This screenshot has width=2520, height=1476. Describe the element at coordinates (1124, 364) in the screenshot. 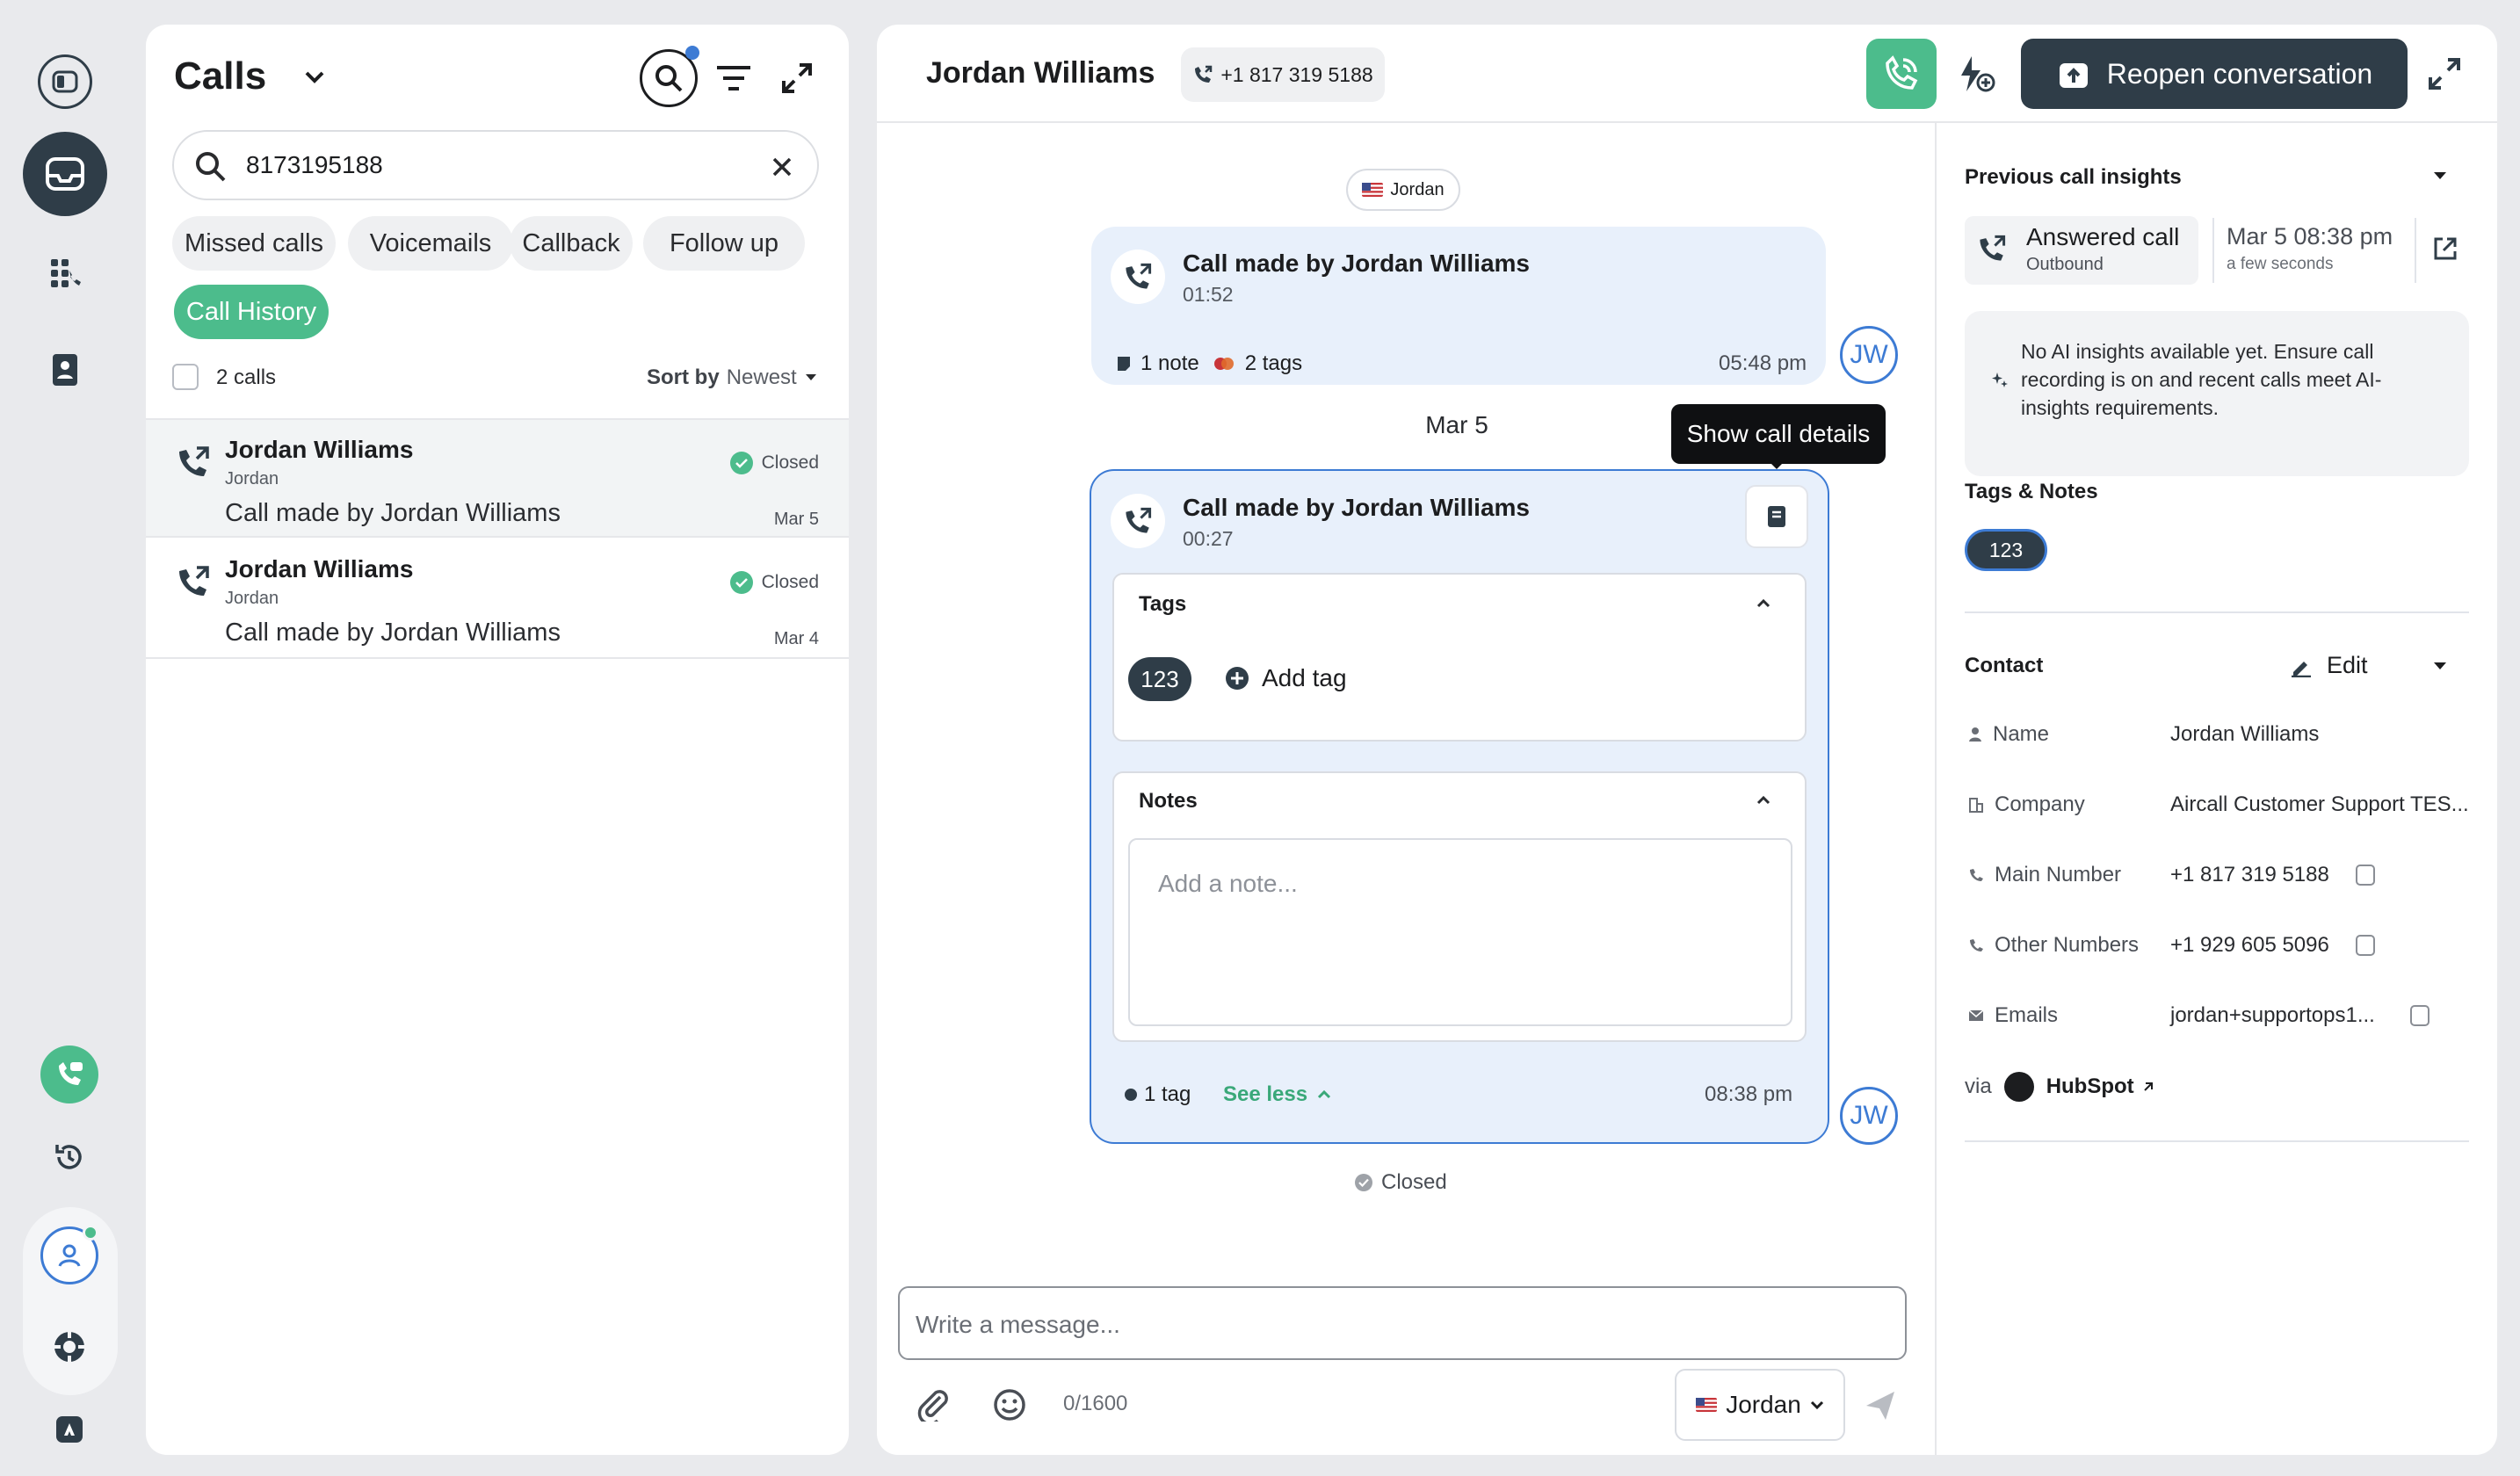

I see `note-icon` at that location.